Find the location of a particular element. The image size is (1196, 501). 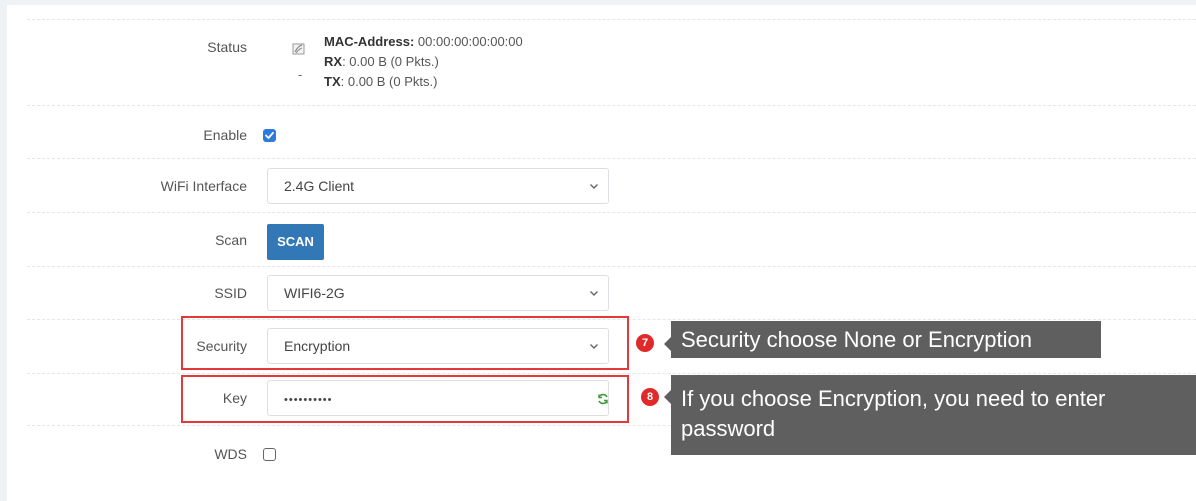

key-input: •••••••••• is located at coordinates (438, 398).